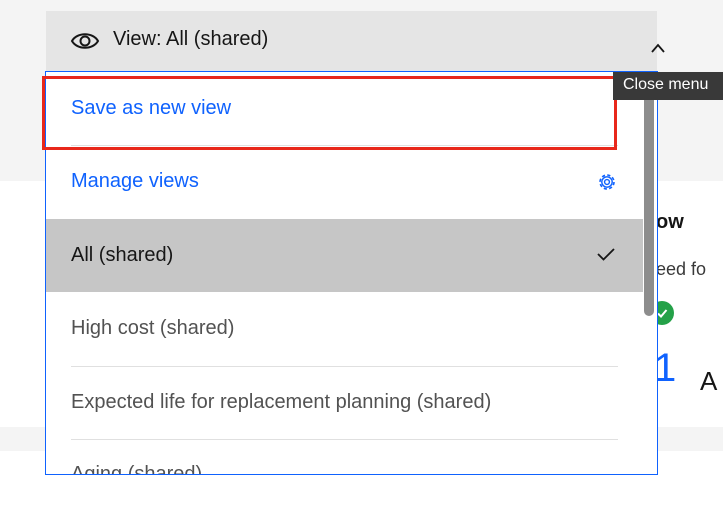 The width and height of the screenshot is (723, 532). Describe the element at coordinates (151, 108) in the screenshot. I see `save-as-new-view-label: Save as new view` at that location.